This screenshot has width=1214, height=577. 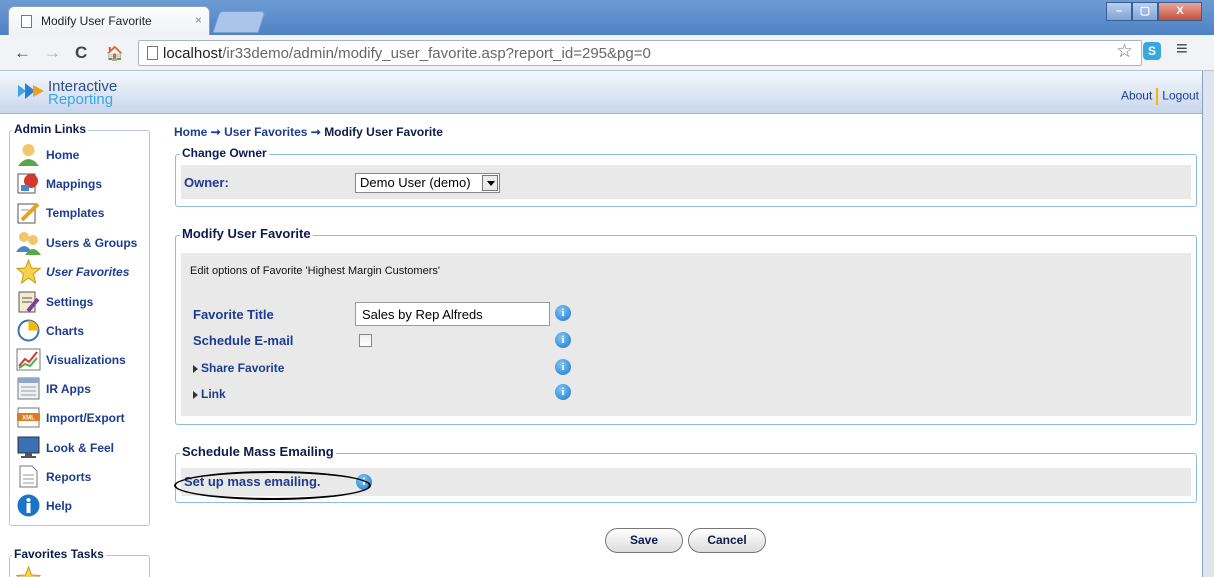 I want to click on window-controls: – ▢ X, so click(x=1154, y=11).